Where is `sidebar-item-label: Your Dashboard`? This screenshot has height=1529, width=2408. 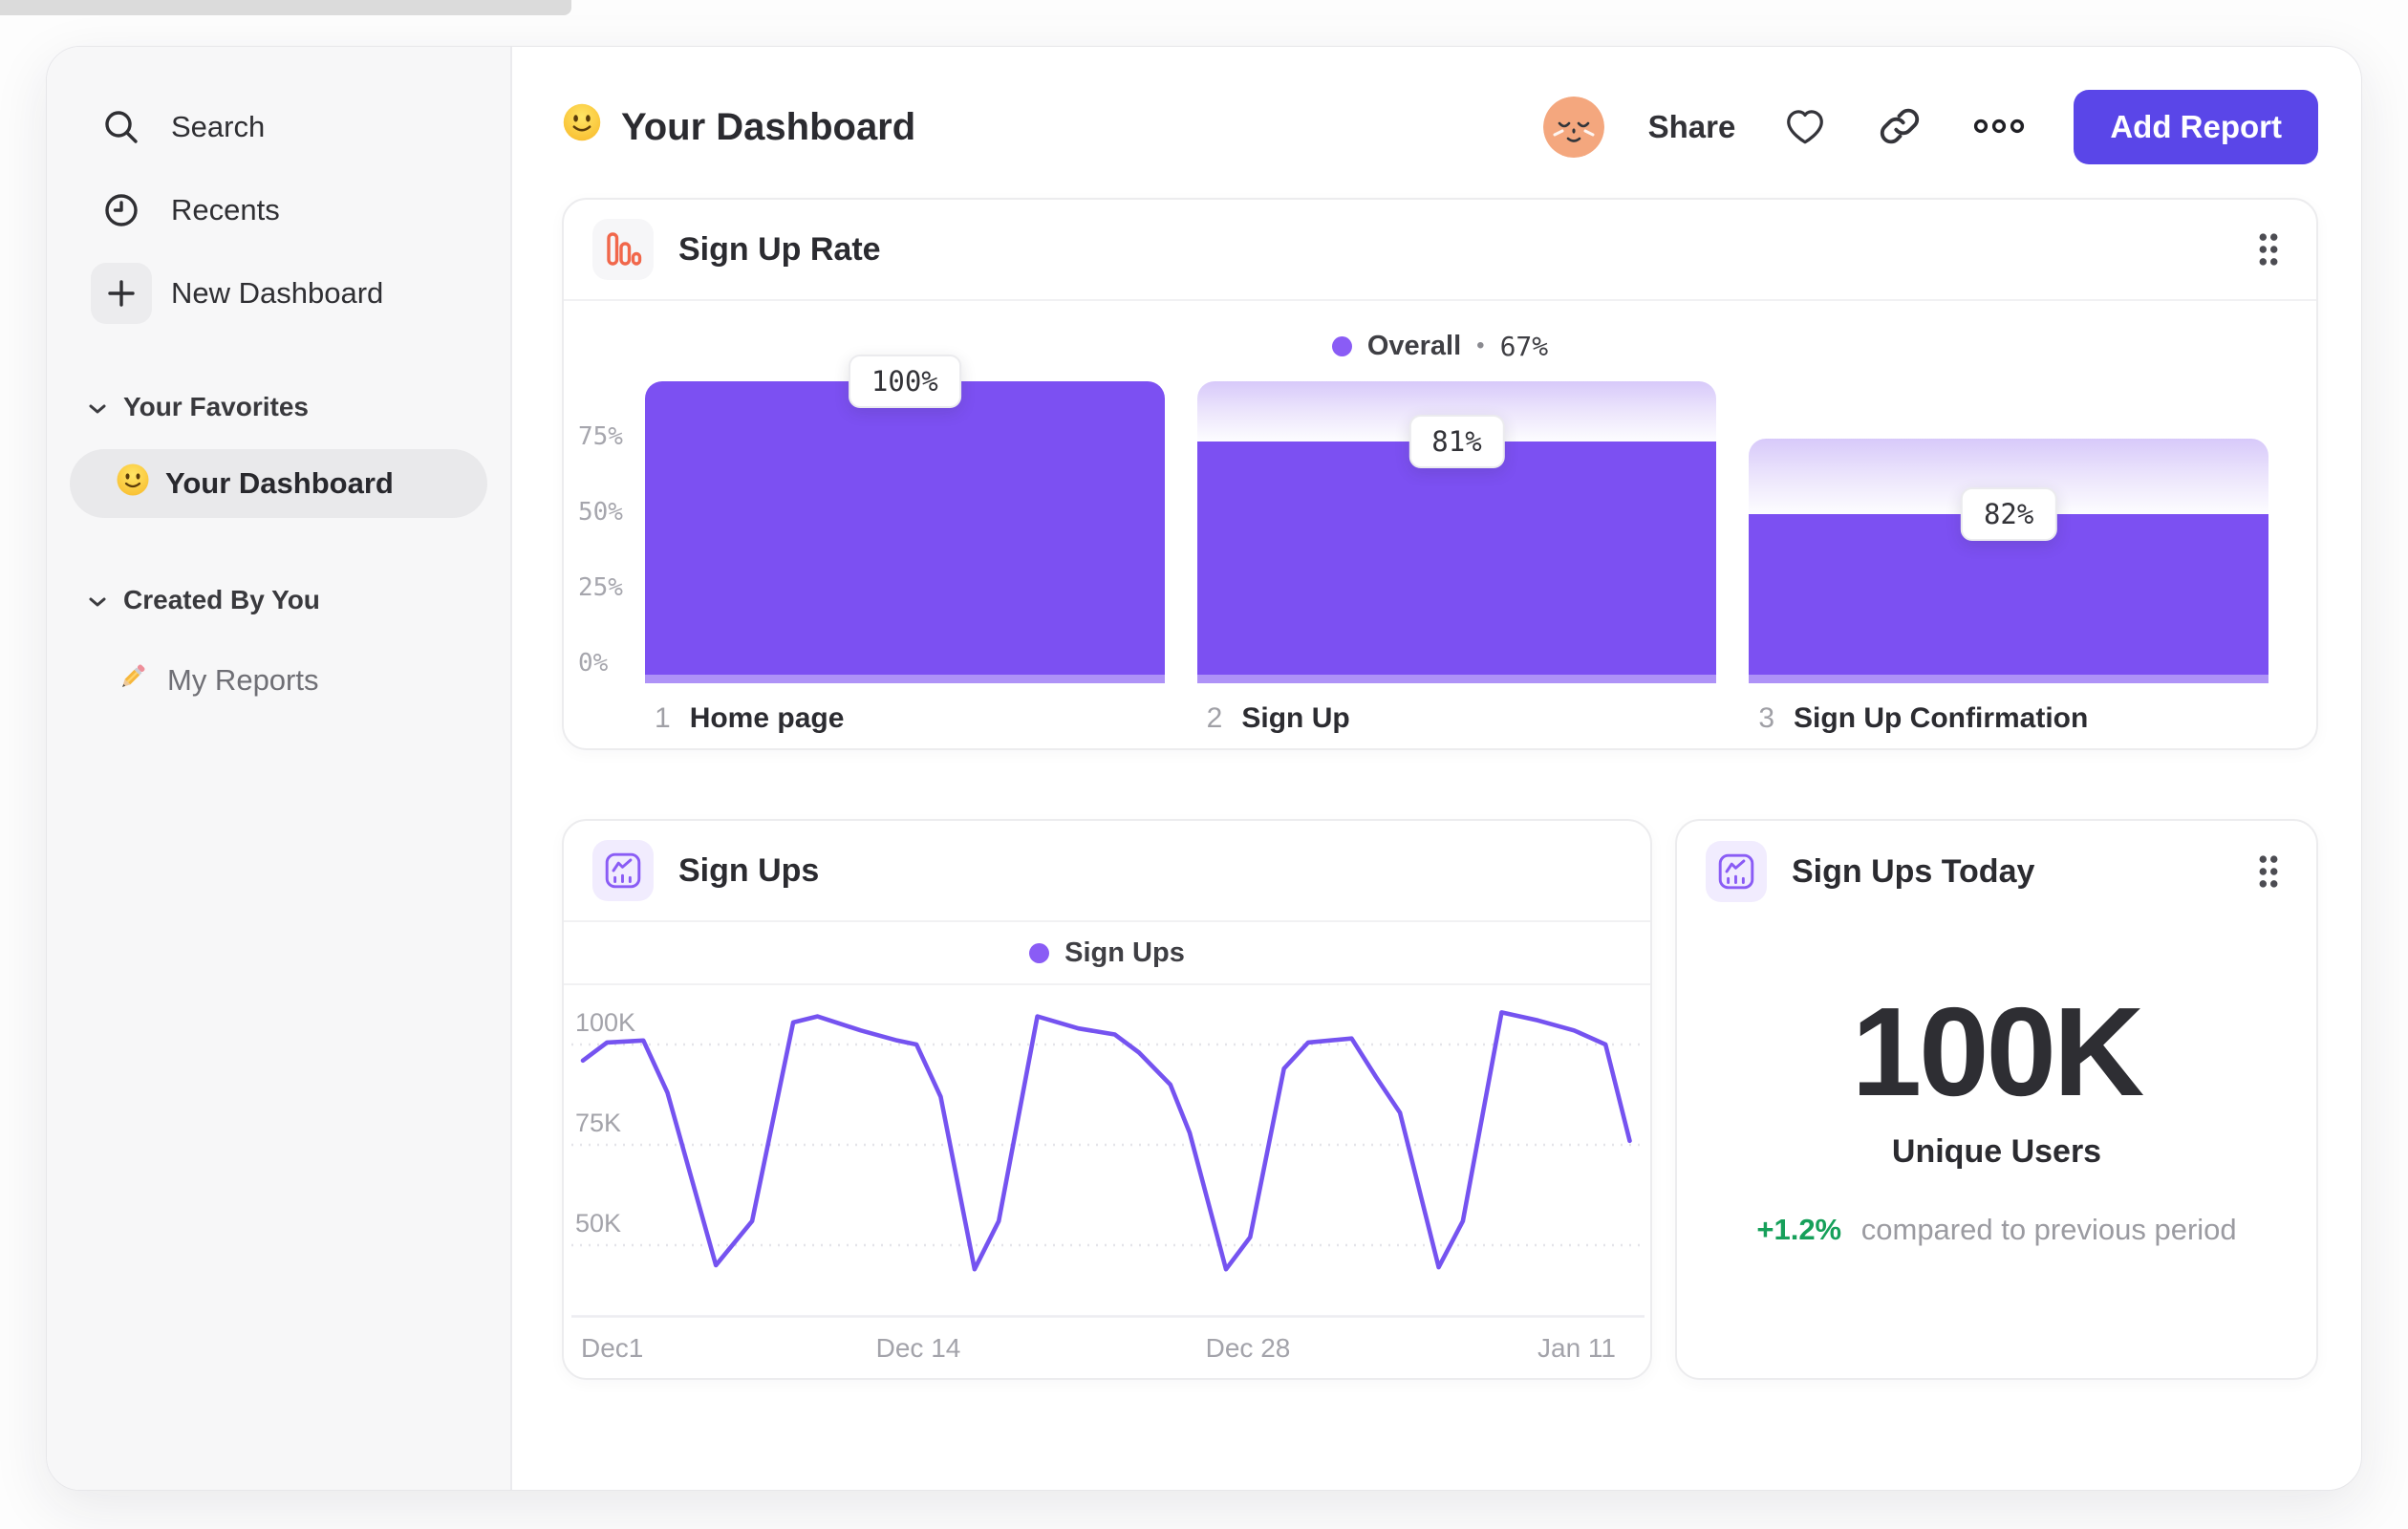
sidebar-item-label: Your Dashboard is located at coordinates (279, 483).